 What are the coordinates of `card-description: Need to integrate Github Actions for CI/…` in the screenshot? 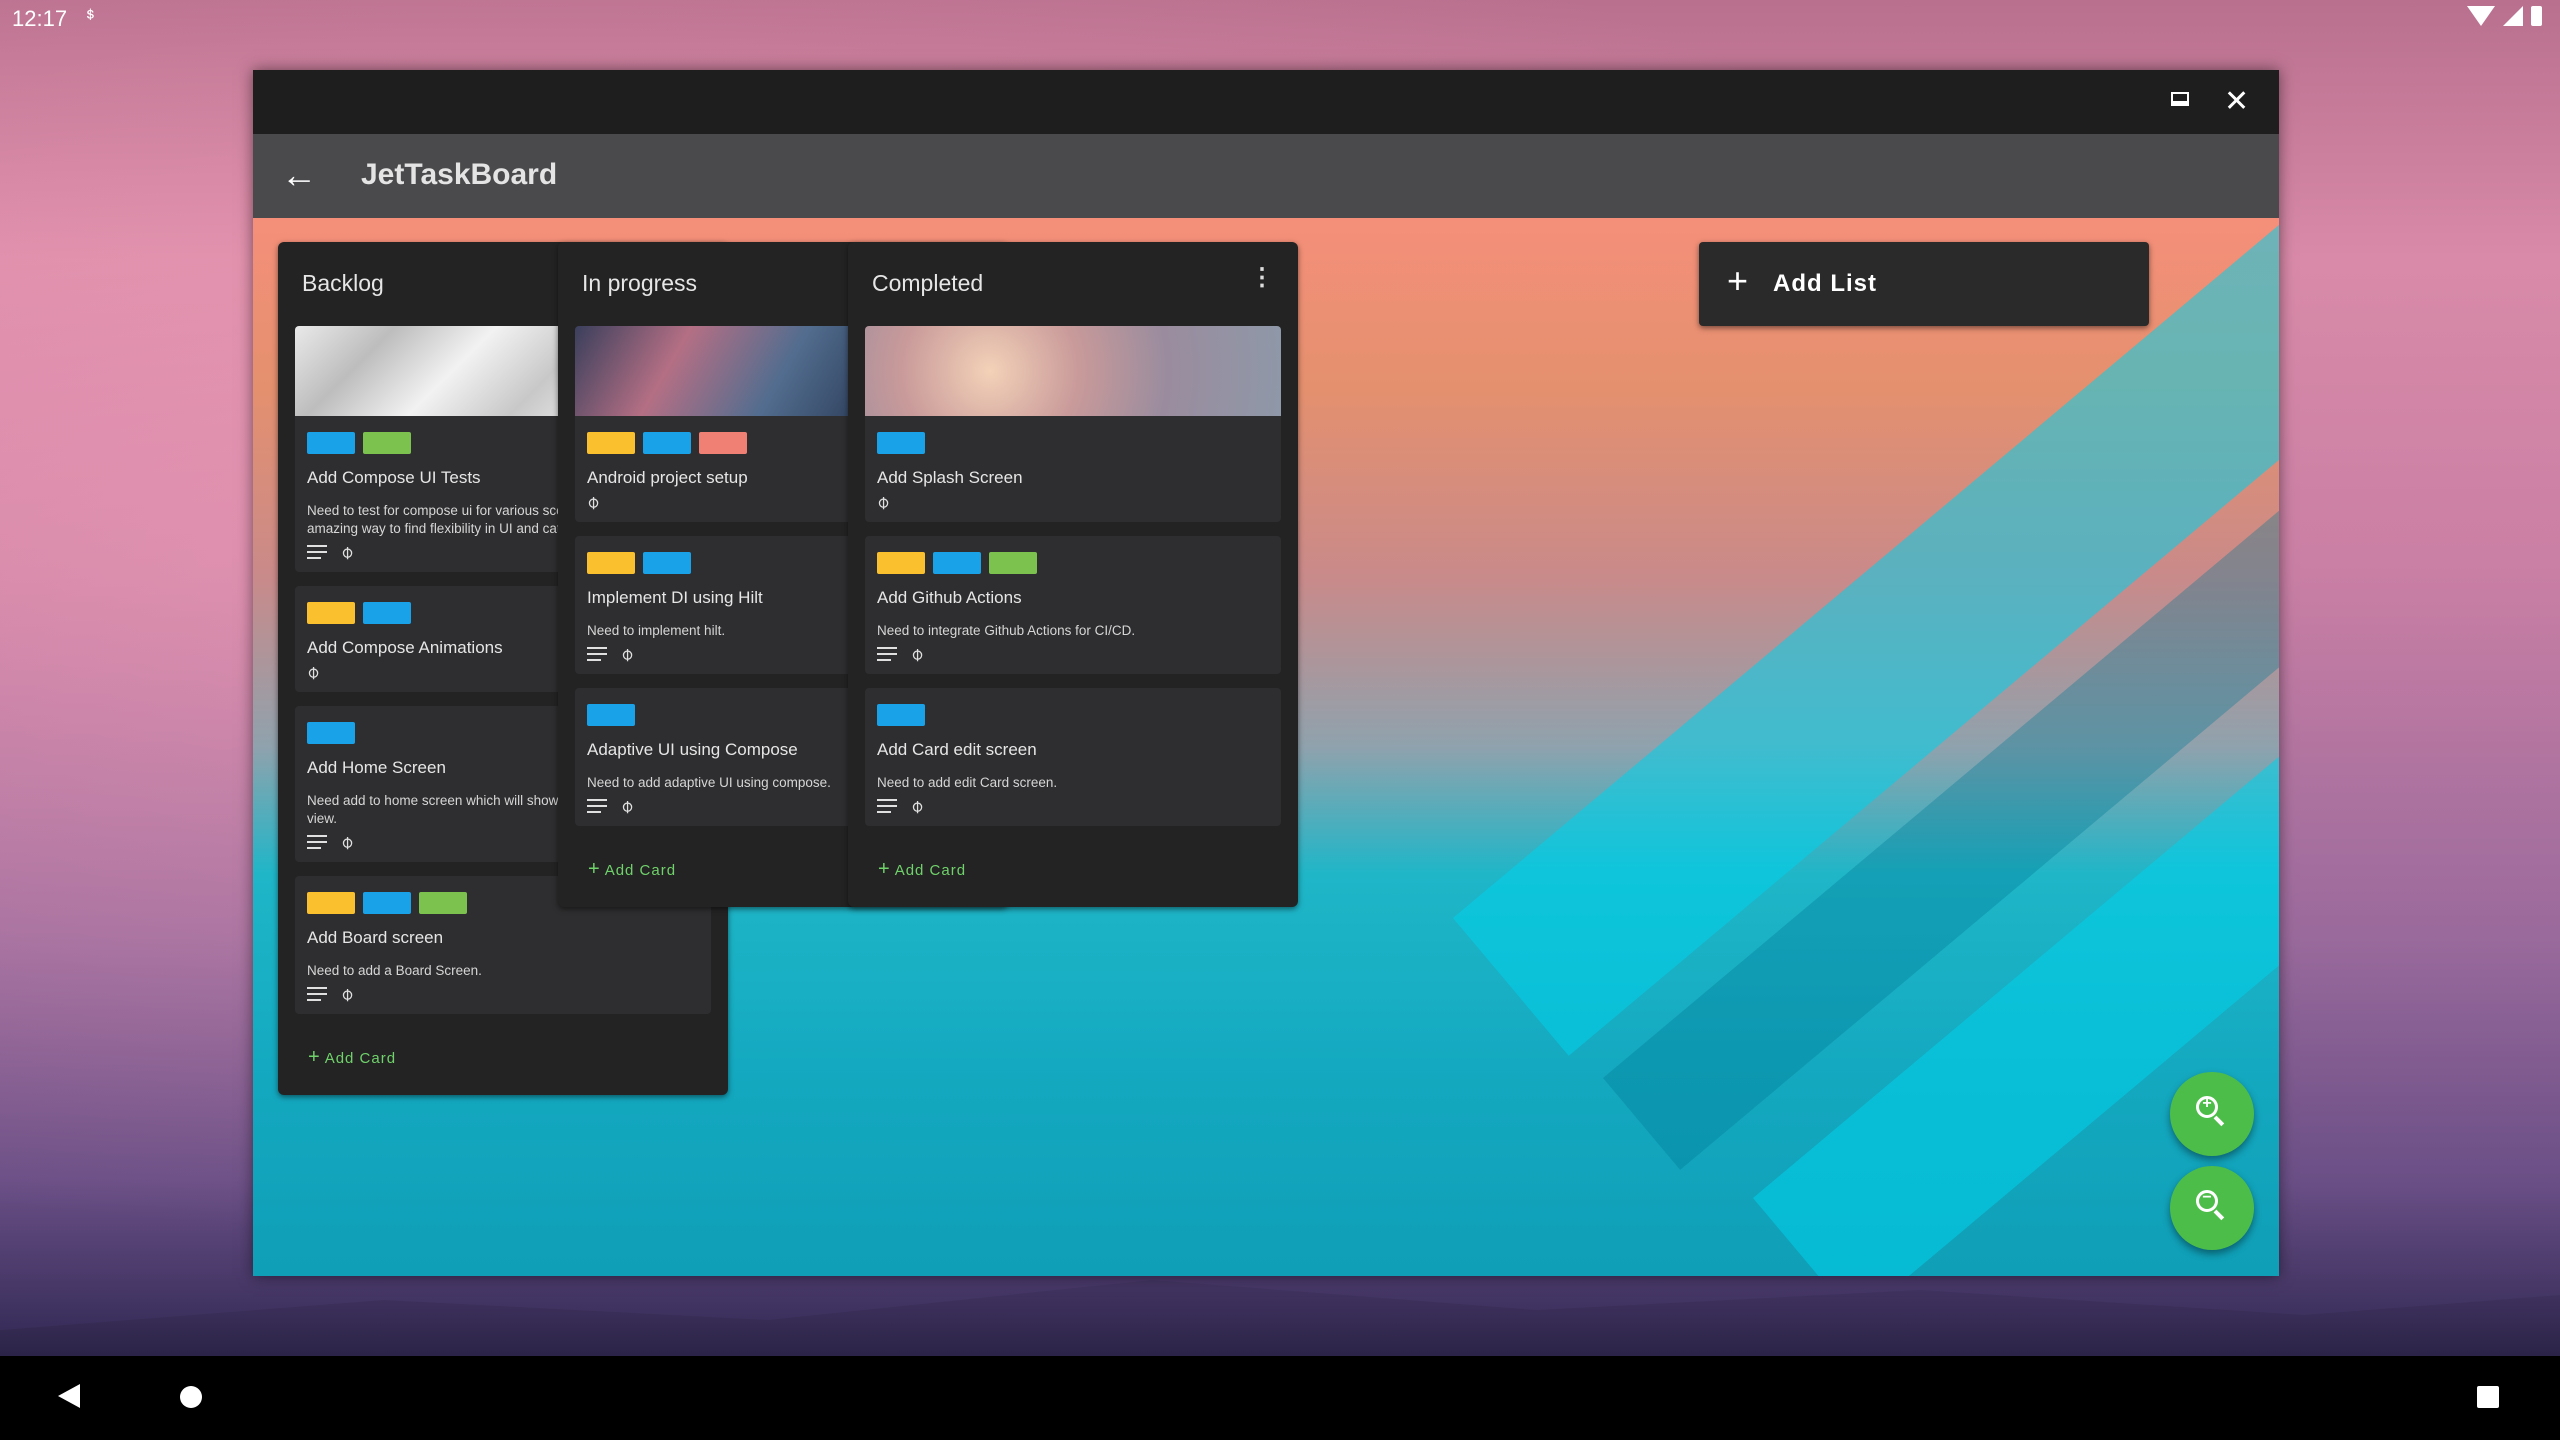 It's located at (1006, 630).